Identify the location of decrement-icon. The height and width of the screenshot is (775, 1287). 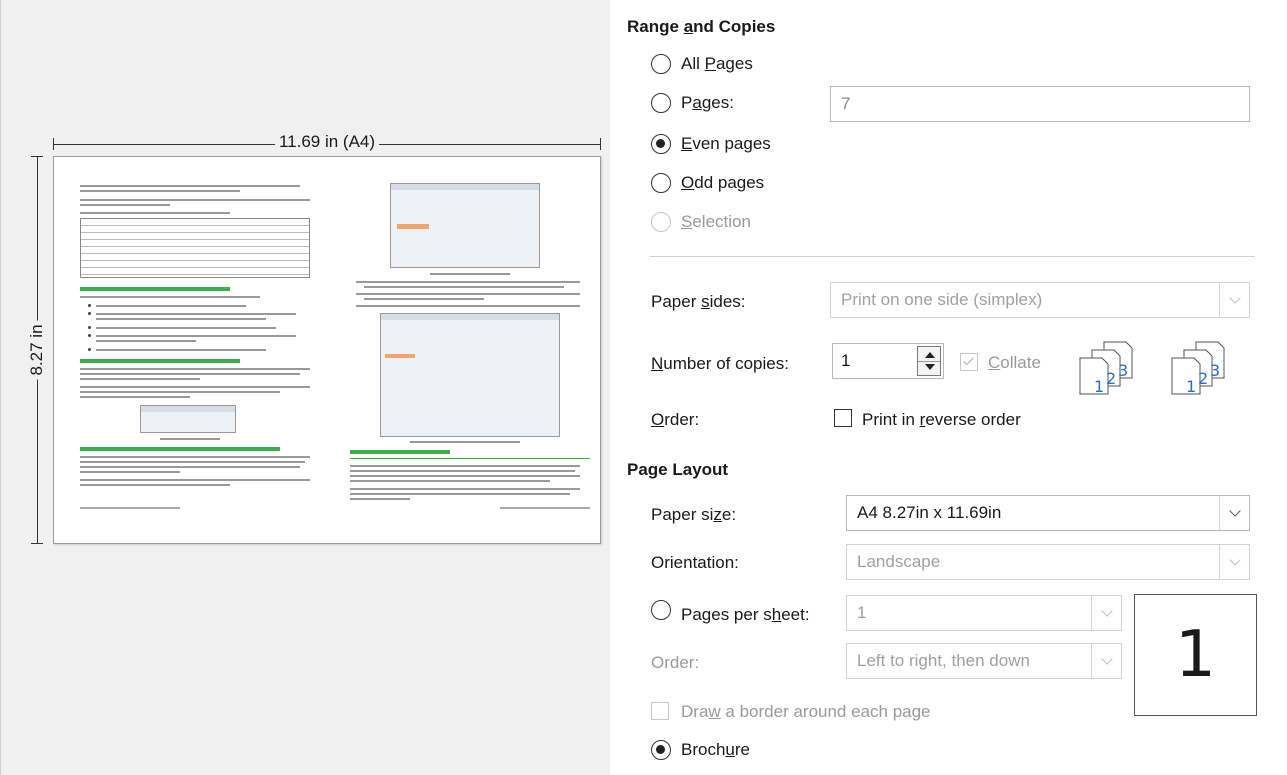
(930, 367).